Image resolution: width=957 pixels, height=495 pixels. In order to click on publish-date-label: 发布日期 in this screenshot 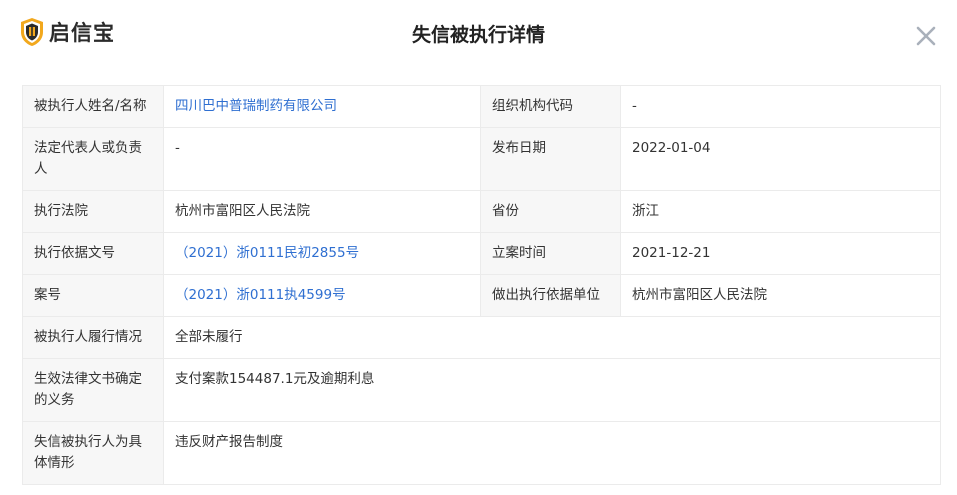, I will do `click(550, 159)`.